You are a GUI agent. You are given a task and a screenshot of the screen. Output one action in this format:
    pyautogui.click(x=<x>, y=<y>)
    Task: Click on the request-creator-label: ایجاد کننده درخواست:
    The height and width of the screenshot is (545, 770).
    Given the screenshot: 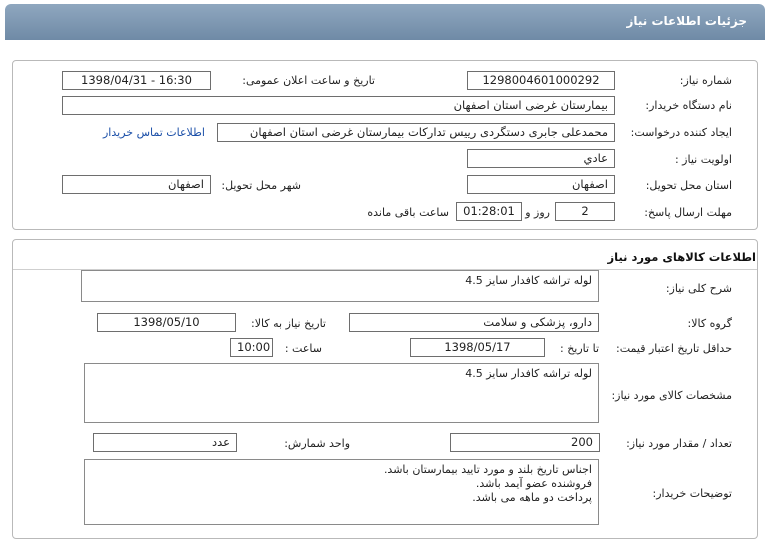 What is the action you would take?
    pyautogui.click(x=681, y=132)
    